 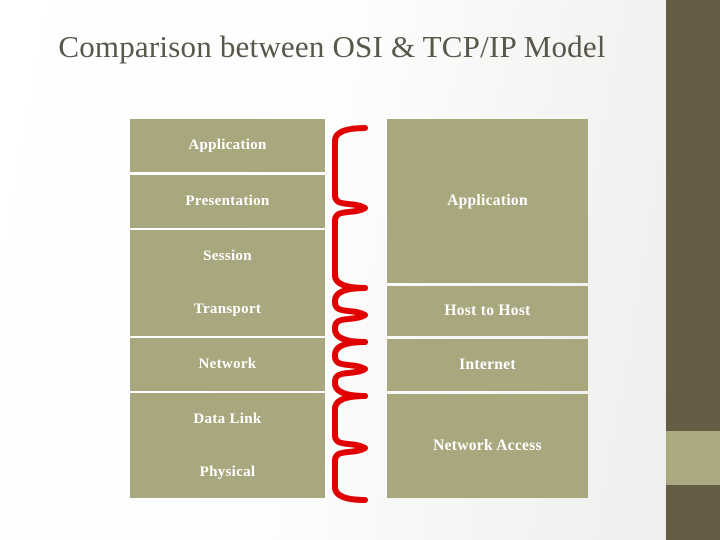 I want to click on layer-label: Network Access, so click(x=487, y=445).